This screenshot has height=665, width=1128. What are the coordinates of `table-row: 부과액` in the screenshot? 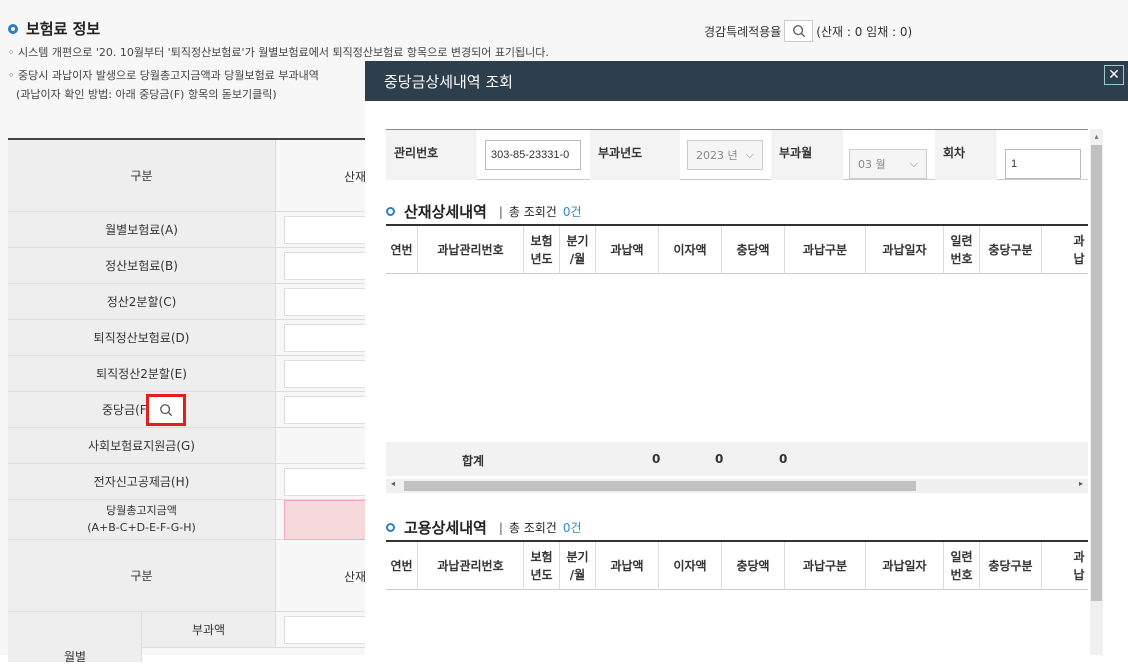 It's located at (191, 637).